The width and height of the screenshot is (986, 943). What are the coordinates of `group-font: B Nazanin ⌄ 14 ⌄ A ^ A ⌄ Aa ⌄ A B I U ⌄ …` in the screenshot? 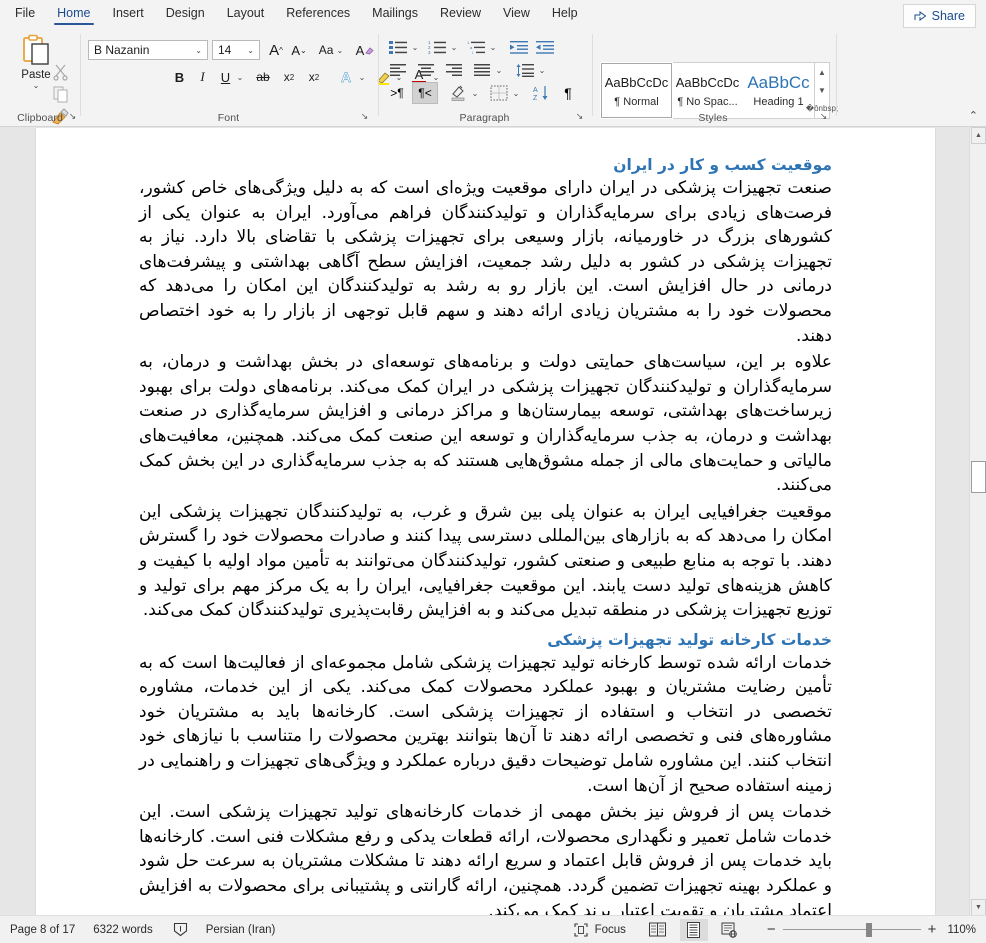 It's located at (260, 78).